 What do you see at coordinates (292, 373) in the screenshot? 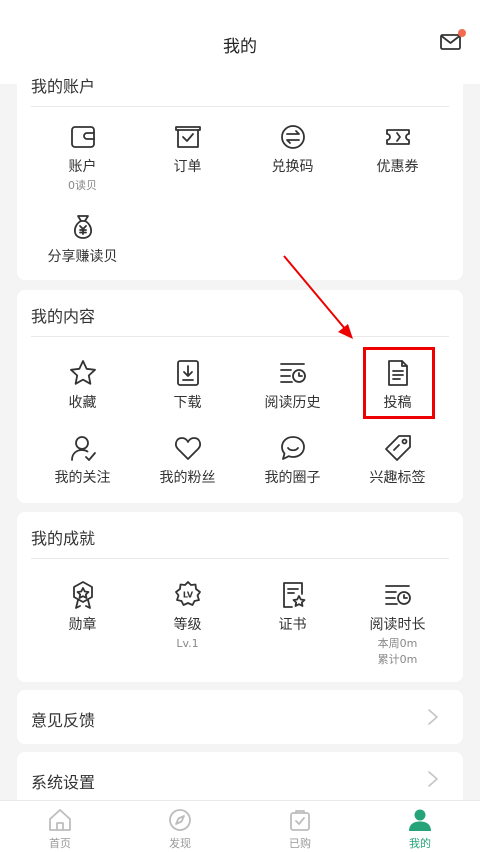
I see `history-icon` at bounding box center [292, 373].